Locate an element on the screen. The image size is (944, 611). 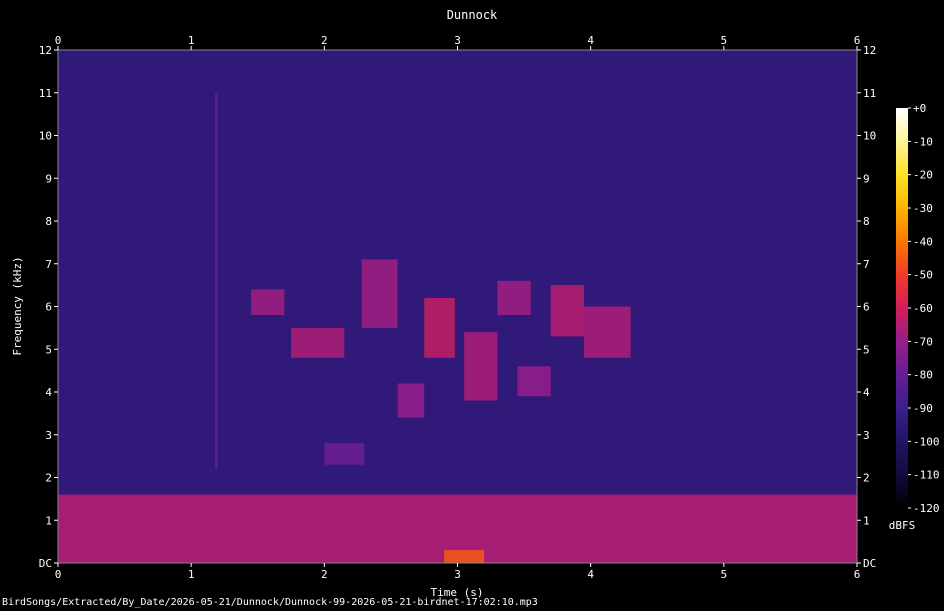
x-tick-label-top: 2 is located at coordinates (324, 40).